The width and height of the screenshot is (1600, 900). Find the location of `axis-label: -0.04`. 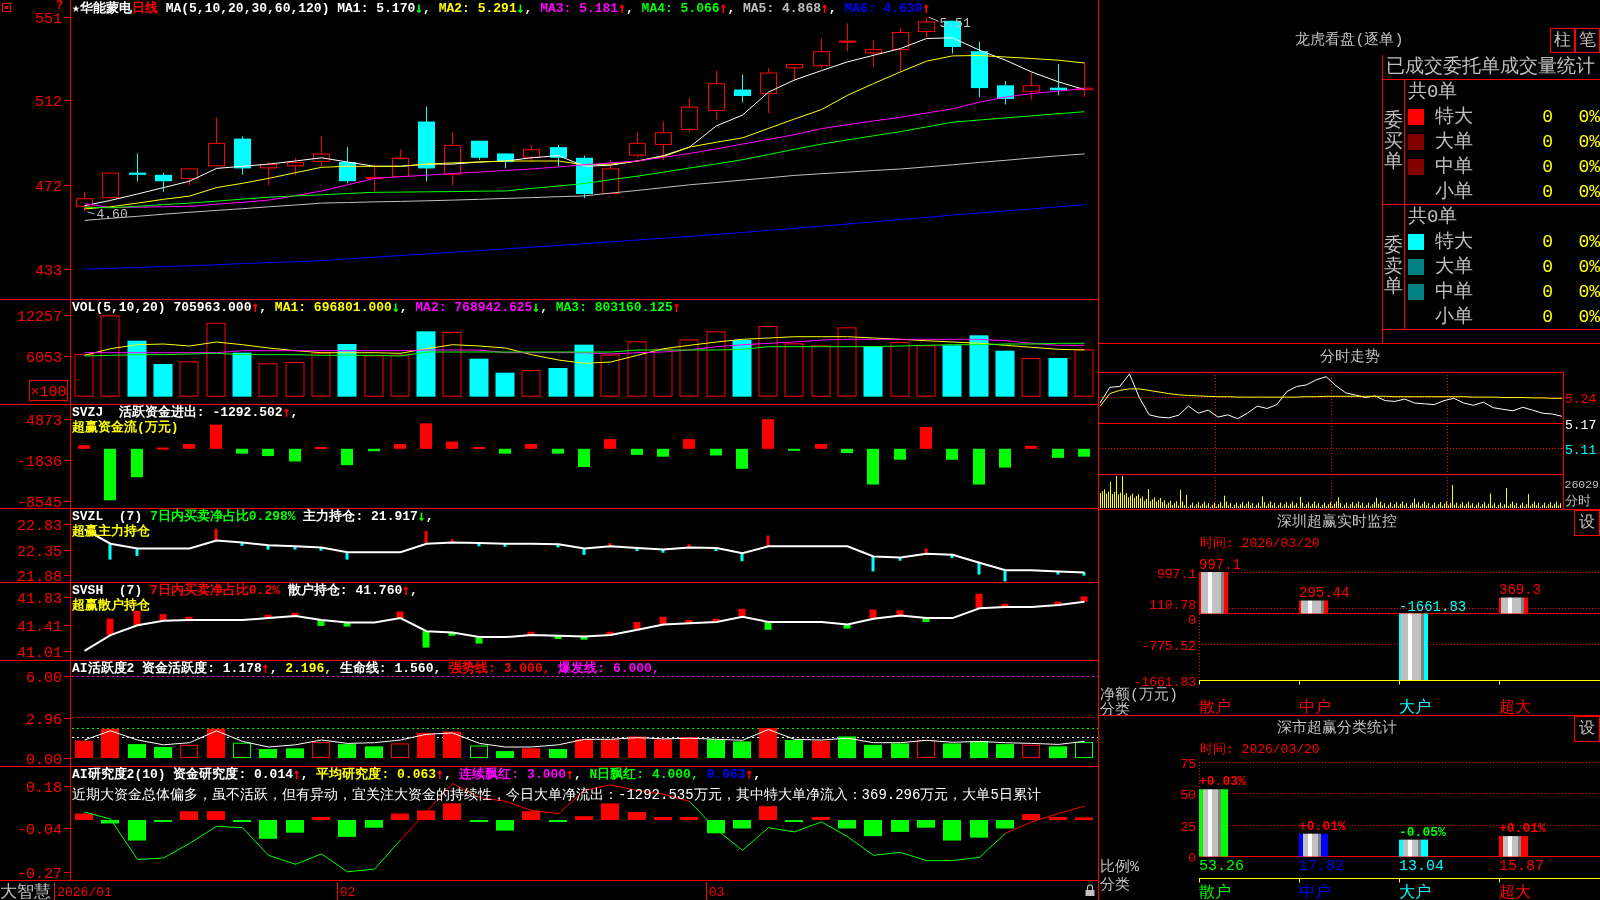

axis-label: -0.04 is located at coordinates (39, 830).